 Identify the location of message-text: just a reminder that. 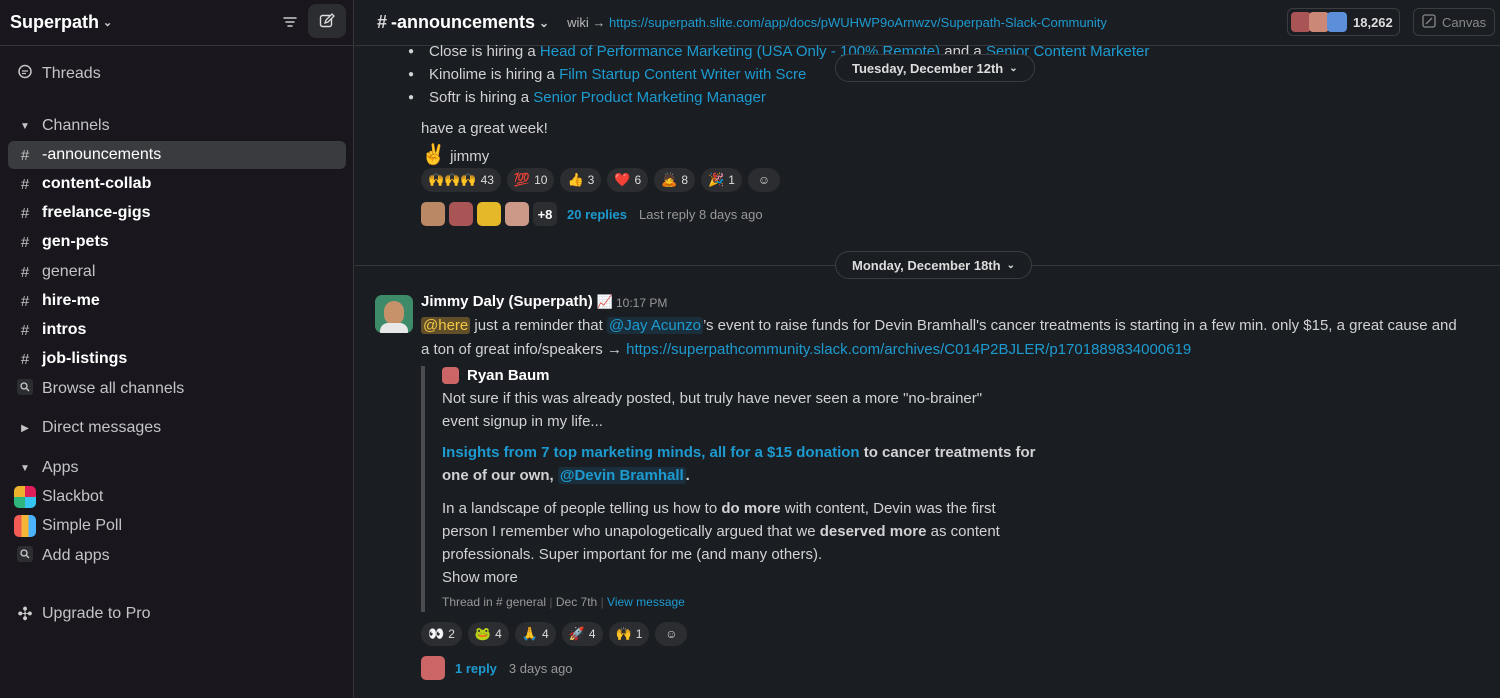
(538, 325).